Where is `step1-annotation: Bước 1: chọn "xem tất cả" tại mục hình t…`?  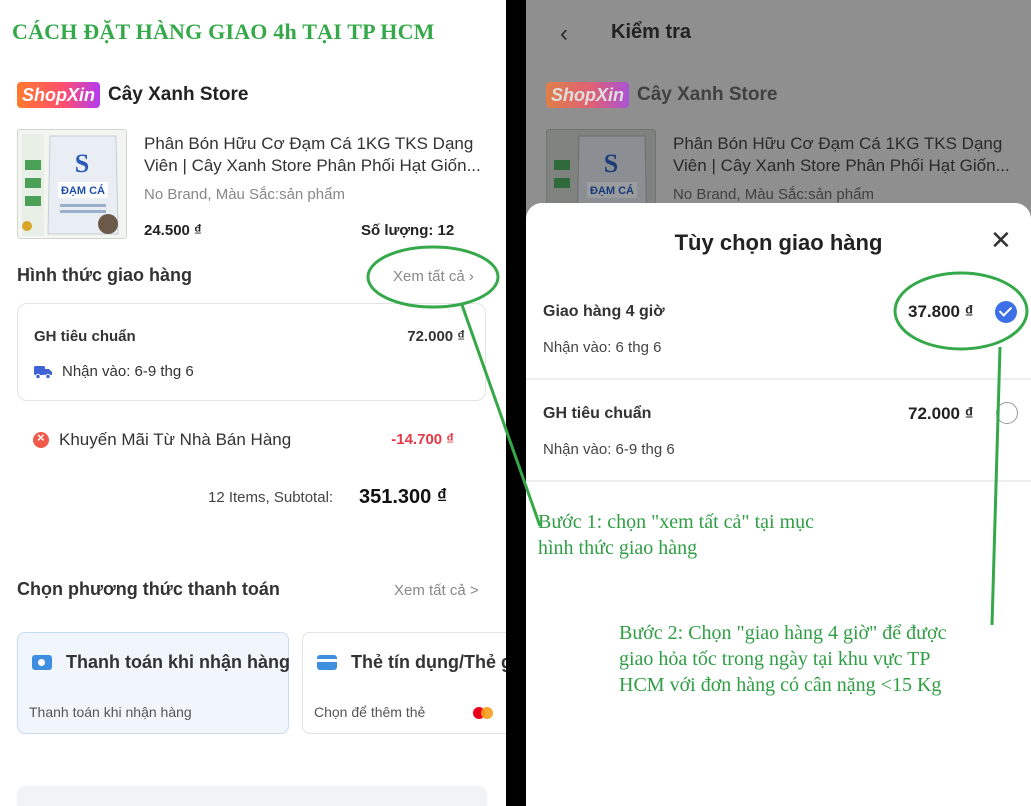 step1-annotation: Bước 1: chọn "xem tất cả" tại mục hình t… is located at coordinates (676, 535).